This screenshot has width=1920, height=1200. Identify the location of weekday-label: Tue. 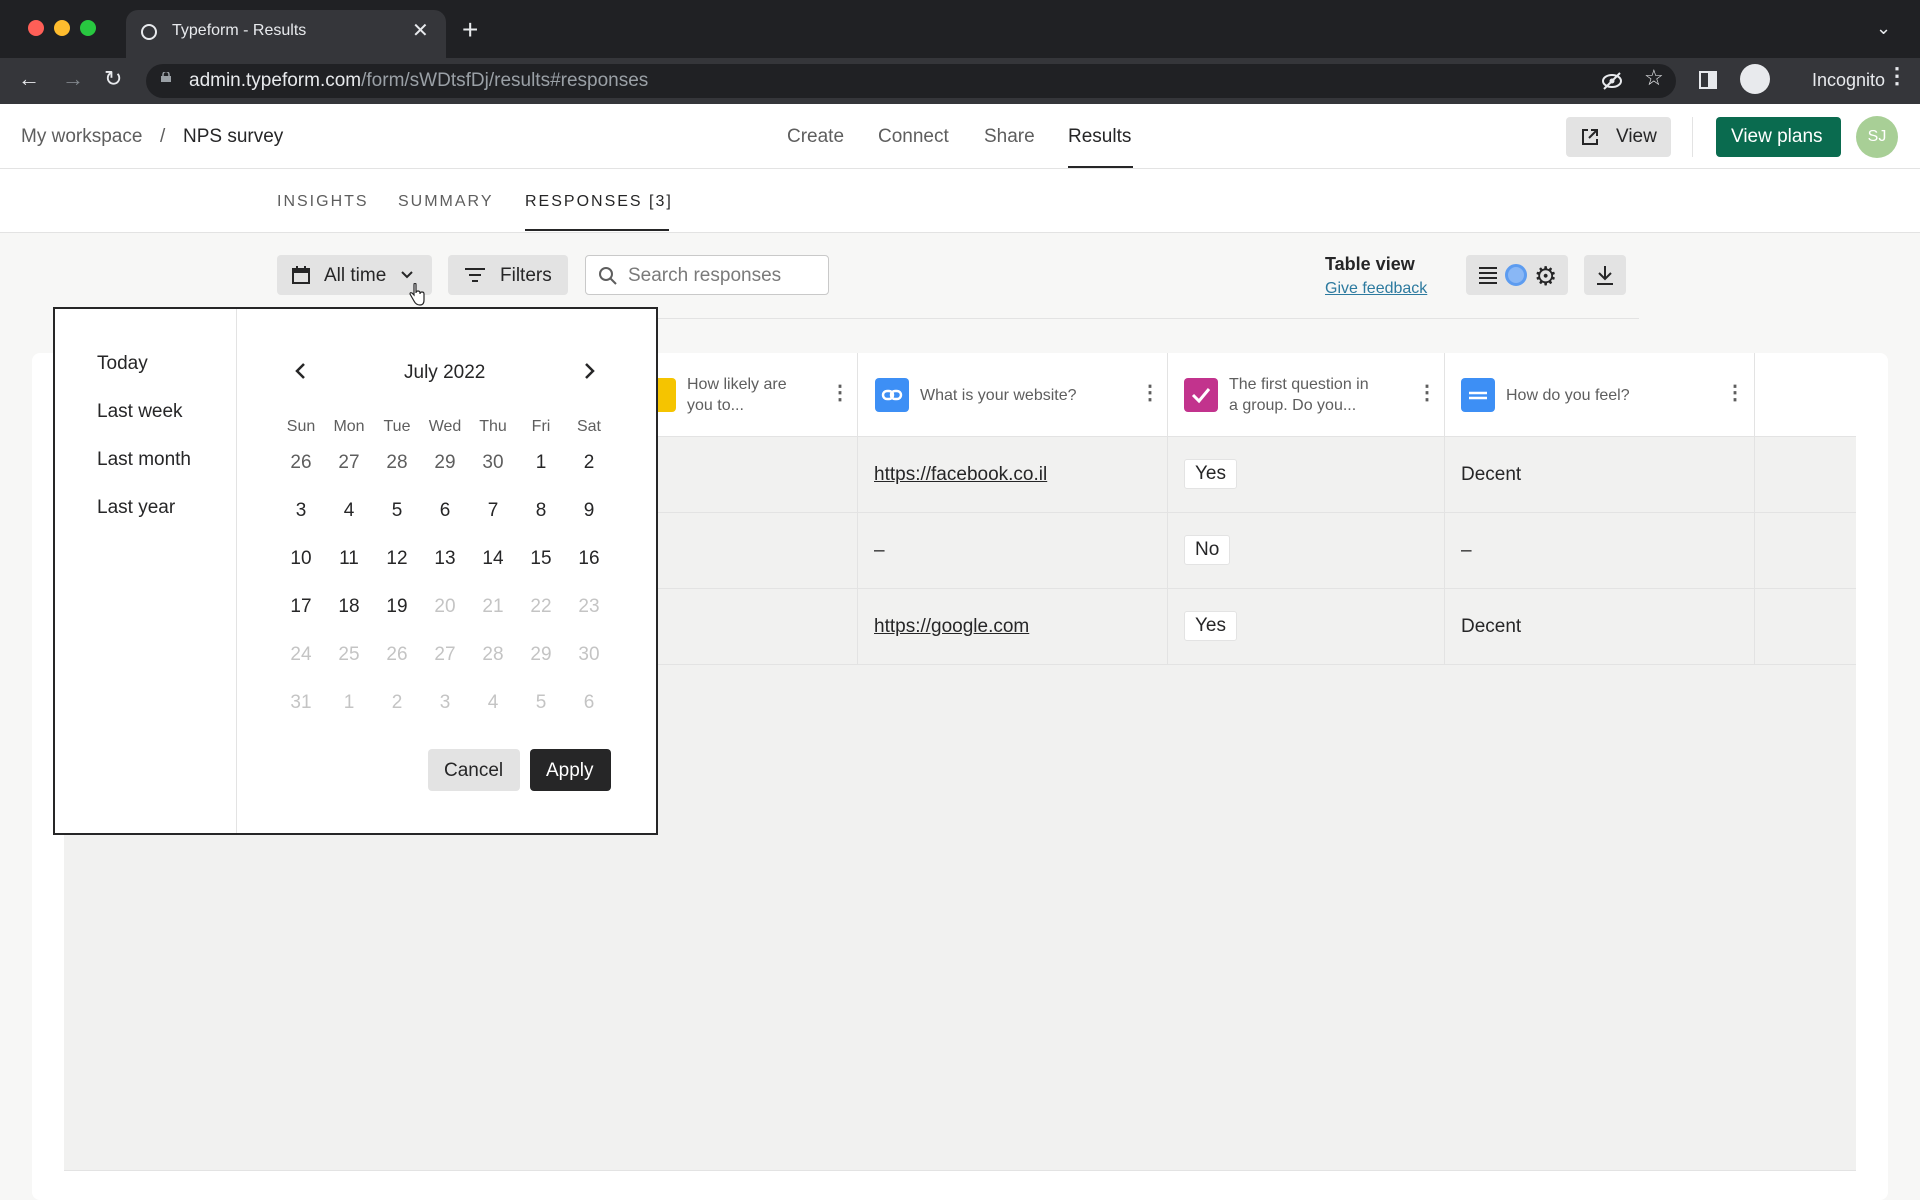
(397, 426).